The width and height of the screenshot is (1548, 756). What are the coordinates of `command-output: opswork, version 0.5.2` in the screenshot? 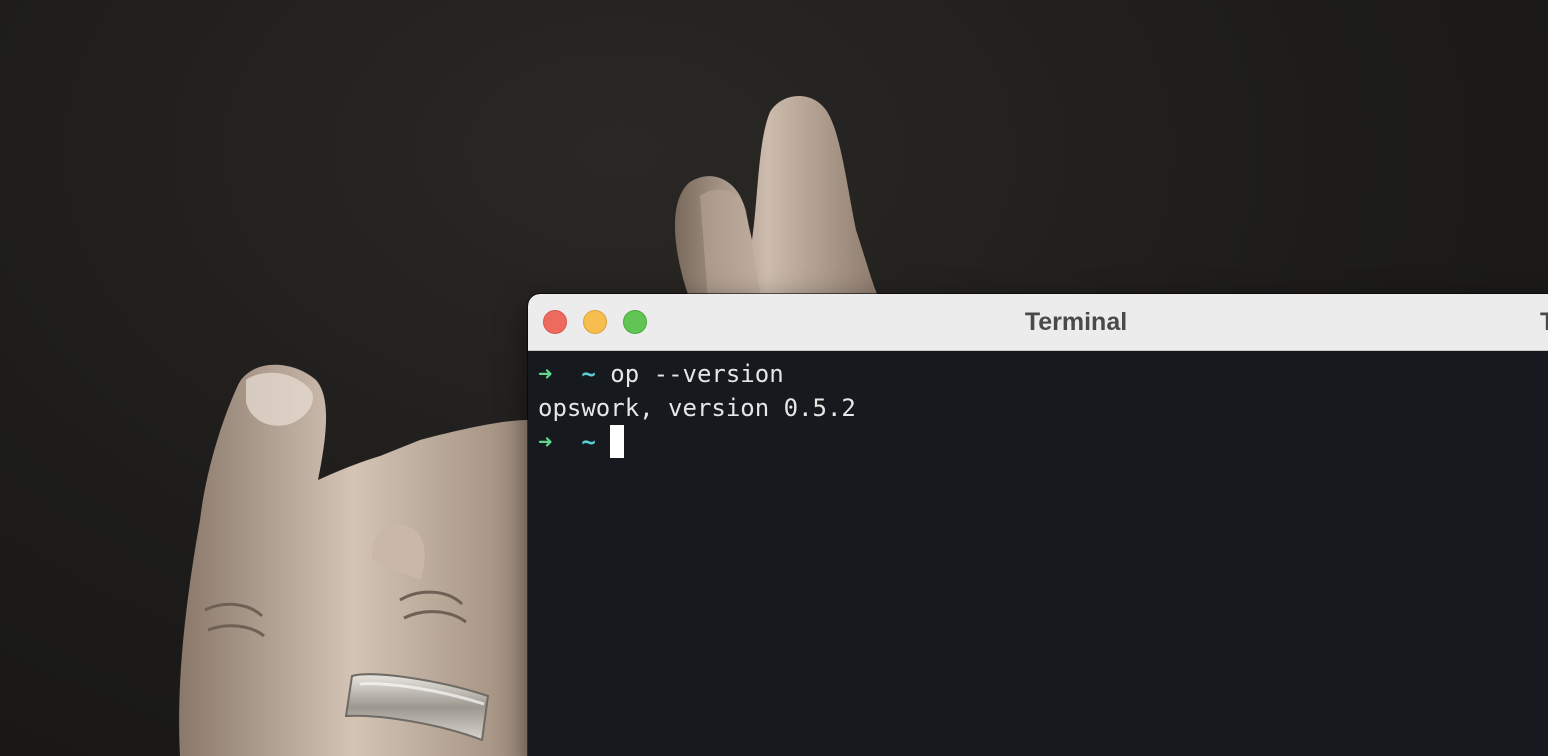 It's located at (697, 408).